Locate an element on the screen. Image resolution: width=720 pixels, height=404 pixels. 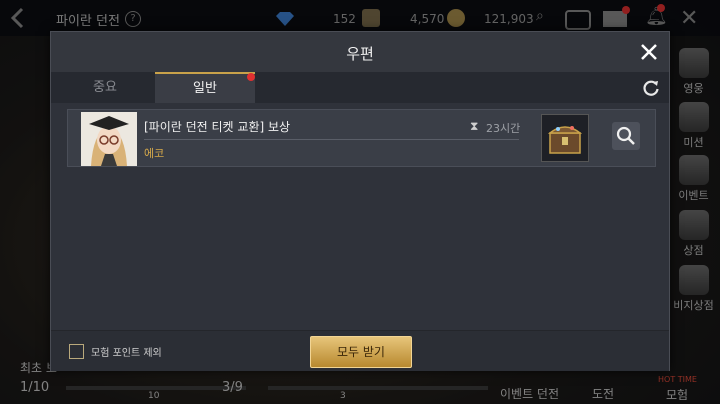
tab-general-notification-dot is located at coordinates (251, 77).